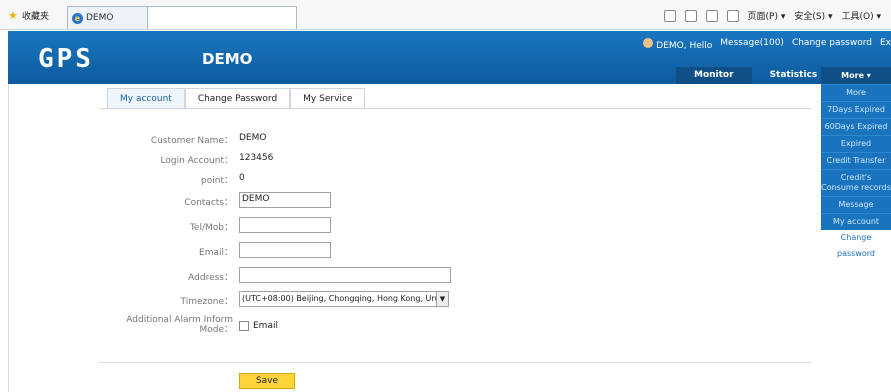 Image resolution: width=891 pixels, height=392 pixels. Describe the element at coordinates (677, 44) in the screenshot. I see `user-greeting: DEMO, Hello` at that location.